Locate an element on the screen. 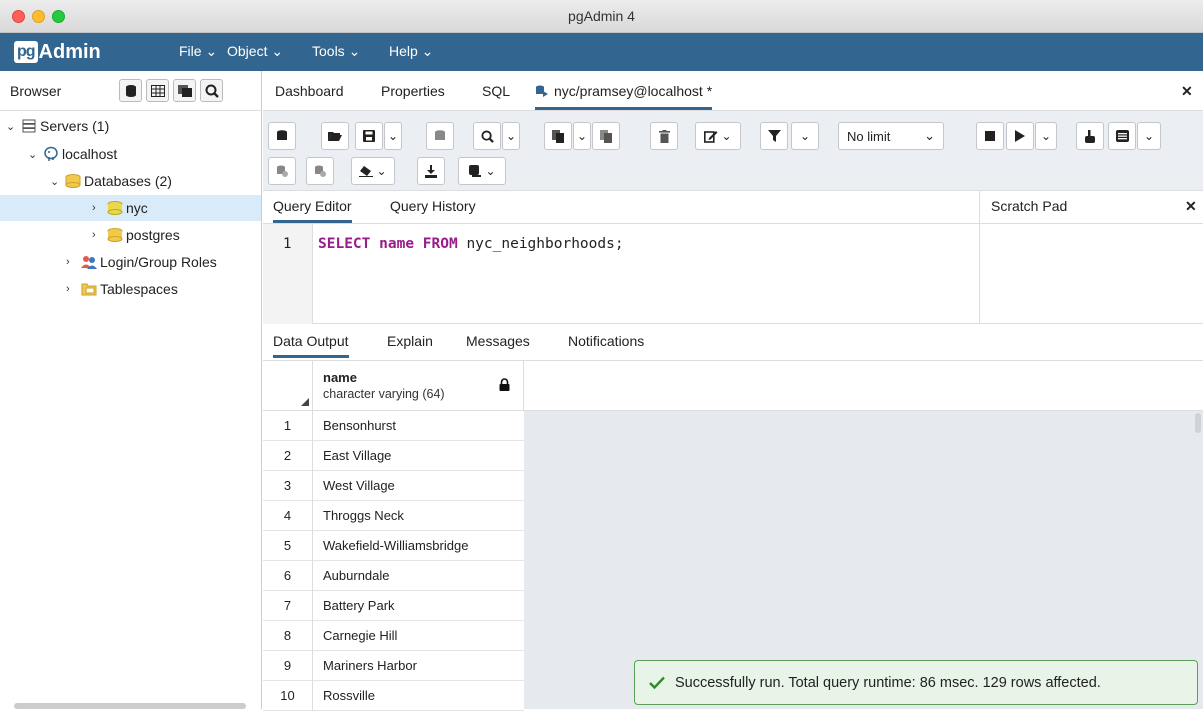  open-file-icon is located at coordinates (335, 136).